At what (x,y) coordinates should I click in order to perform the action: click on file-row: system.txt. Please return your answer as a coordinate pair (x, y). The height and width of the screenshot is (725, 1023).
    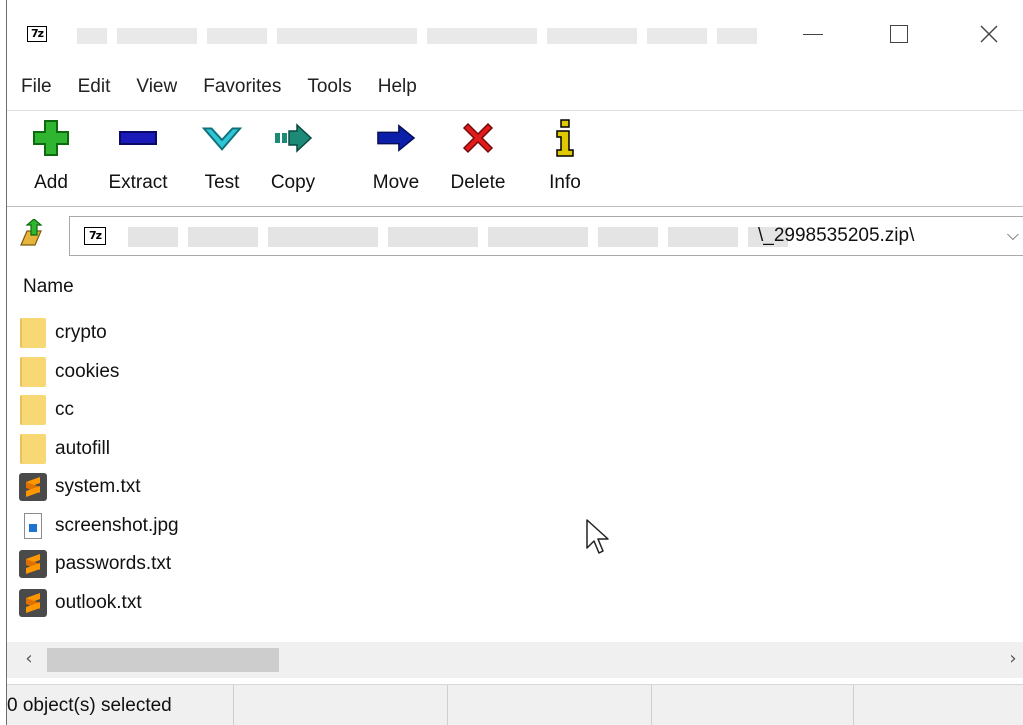
    Looking at the image, I should click on (99, 487).